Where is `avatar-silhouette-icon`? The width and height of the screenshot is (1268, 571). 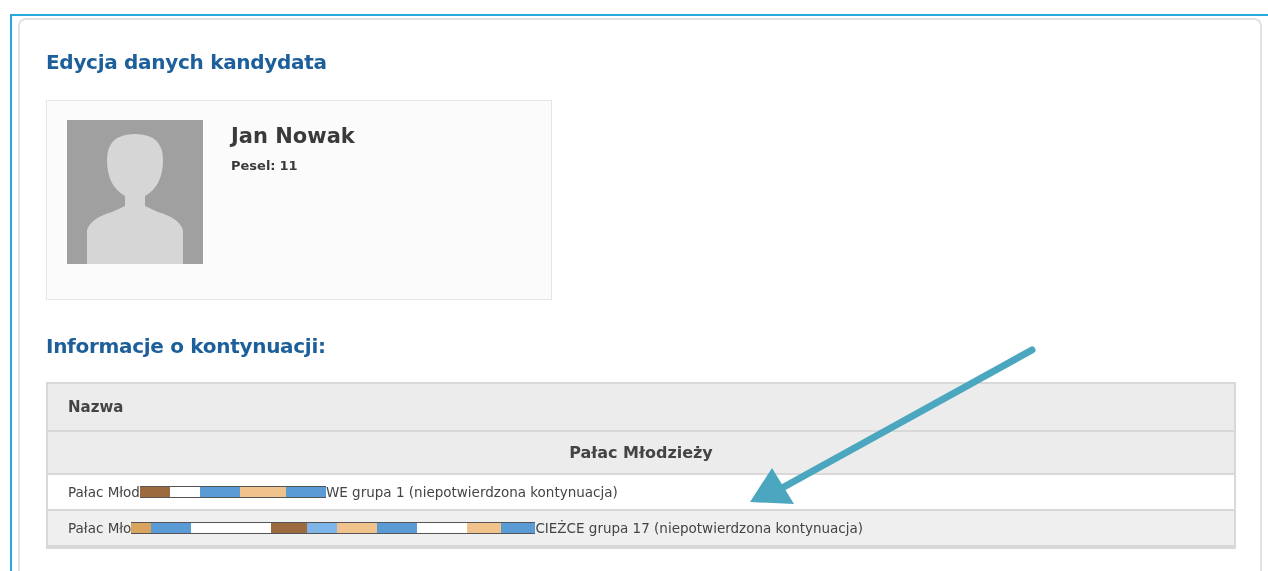
avatar-silhouette-icon is located at coordinates (135, 192).